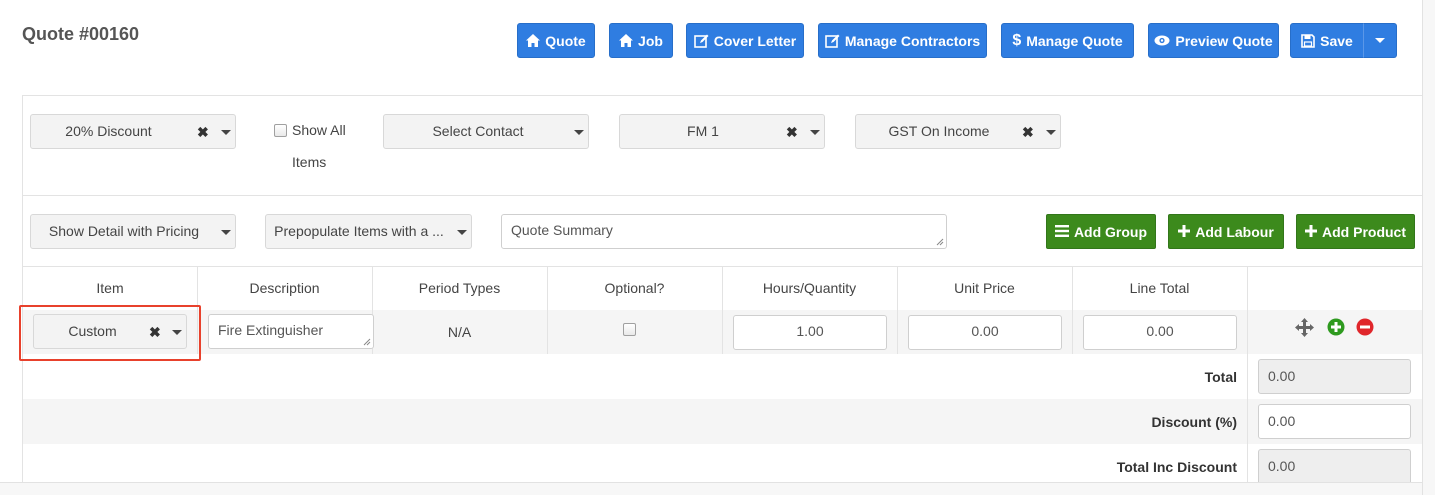 The height and width of the screenshot is (495, 1435). I want to click on floppy-icon, so click(1308, 40).